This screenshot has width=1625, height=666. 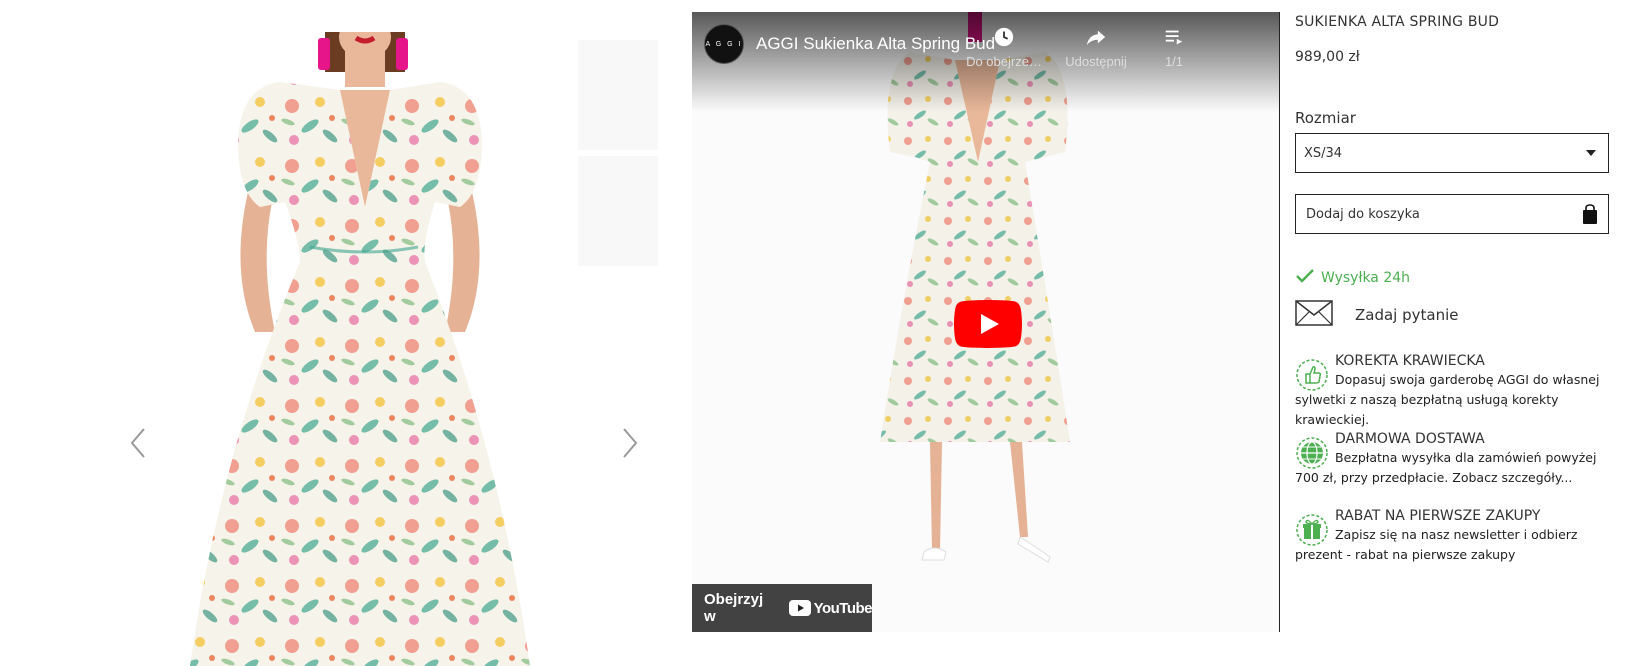 I want to click on benefit-heading: DARMOWA DOSTAWA, so click(x=1410, y=439).